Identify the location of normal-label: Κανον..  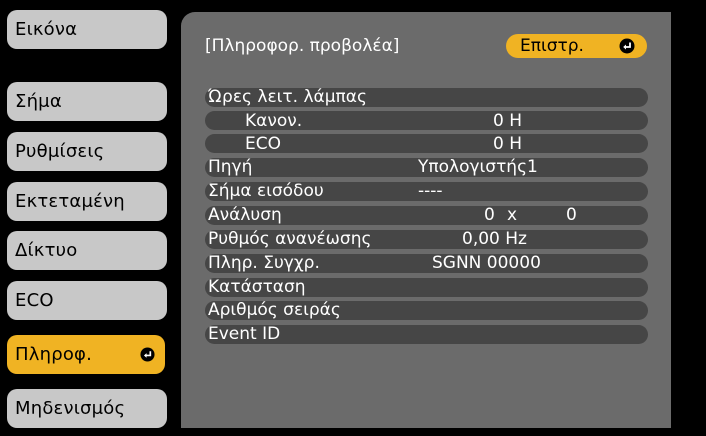
(274, 121).